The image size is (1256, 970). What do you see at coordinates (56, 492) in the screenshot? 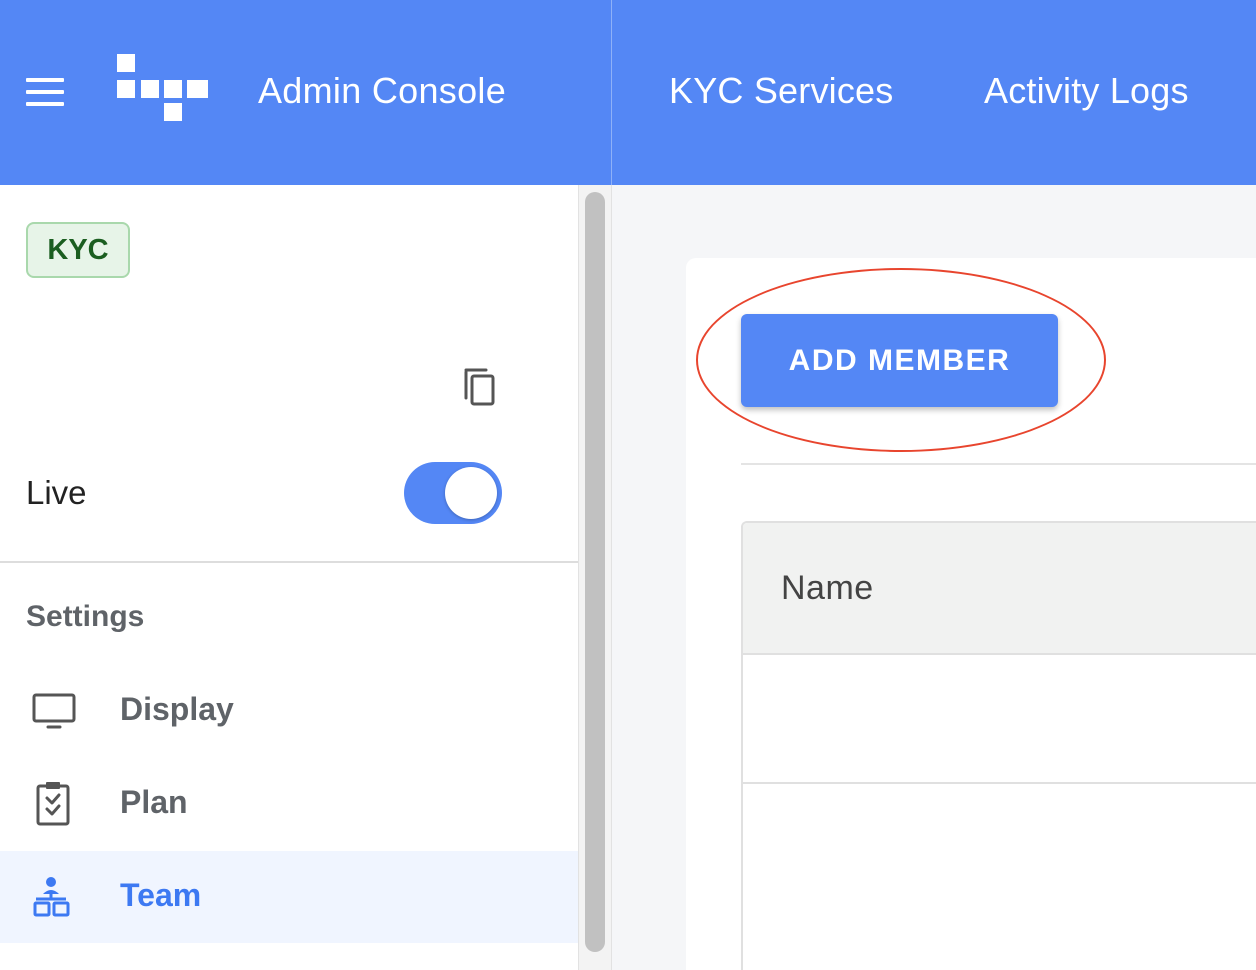
I see `live-label: Live` at bounding box center [56, 492].